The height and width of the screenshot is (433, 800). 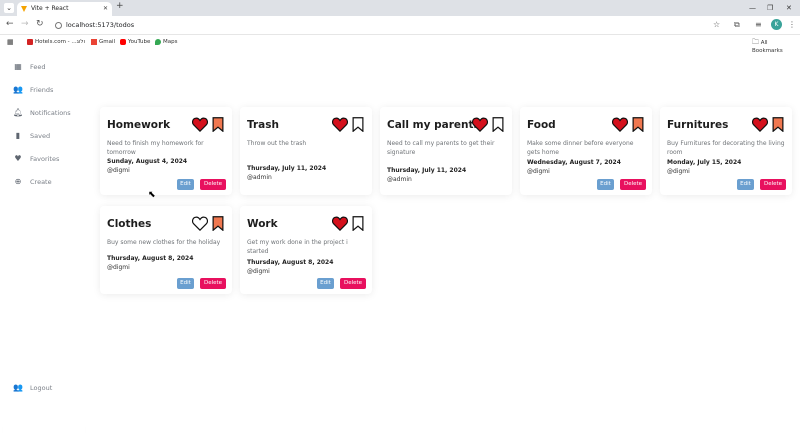 I want to click on sidebar-item-label: Create, so click(x=41, y=182).